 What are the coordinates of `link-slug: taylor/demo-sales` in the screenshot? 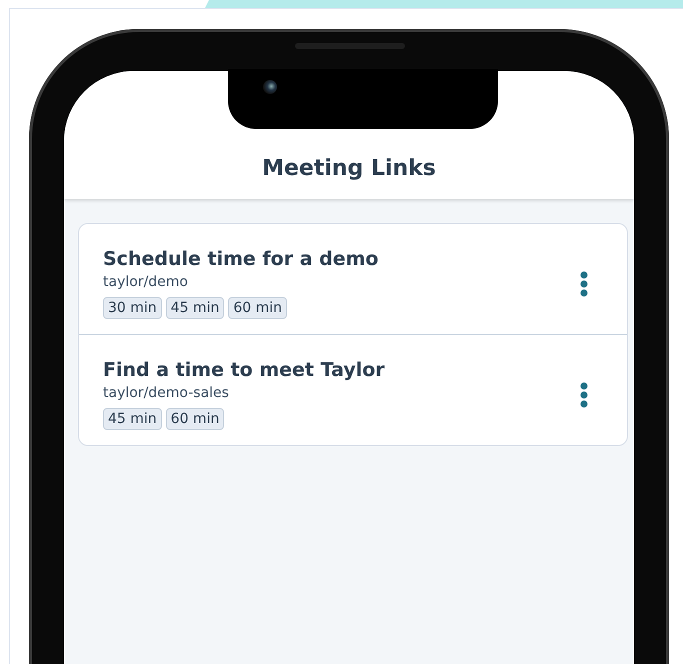 It's located at (166, 393).